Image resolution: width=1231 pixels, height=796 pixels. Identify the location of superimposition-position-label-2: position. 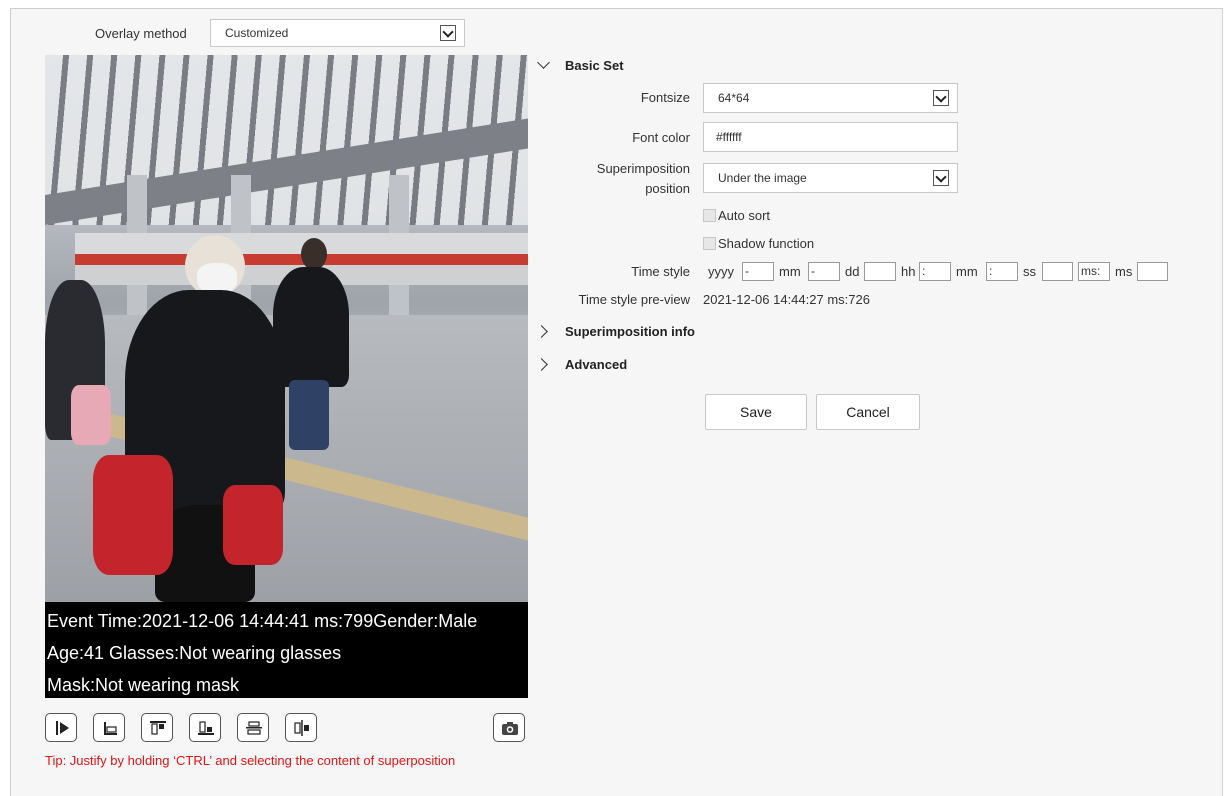
(667, 188).